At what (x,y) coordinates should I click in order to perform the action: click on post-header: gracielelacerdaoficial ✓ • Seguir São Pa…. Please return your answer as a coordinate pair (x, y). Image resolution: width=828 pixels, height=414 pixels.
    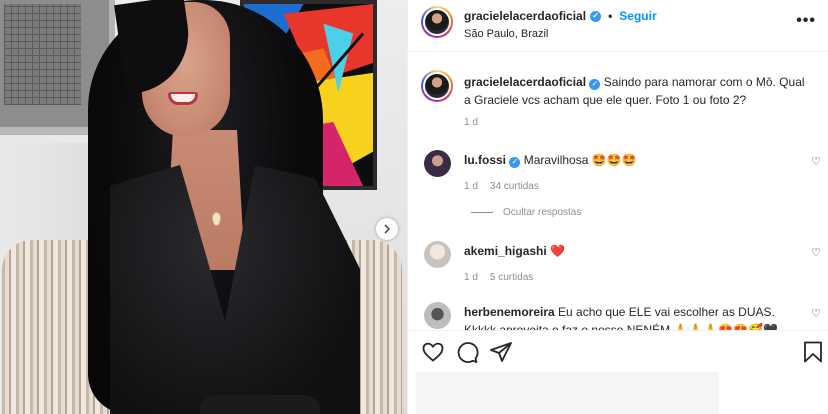
    Looking at the image, I should click on (618, 26).